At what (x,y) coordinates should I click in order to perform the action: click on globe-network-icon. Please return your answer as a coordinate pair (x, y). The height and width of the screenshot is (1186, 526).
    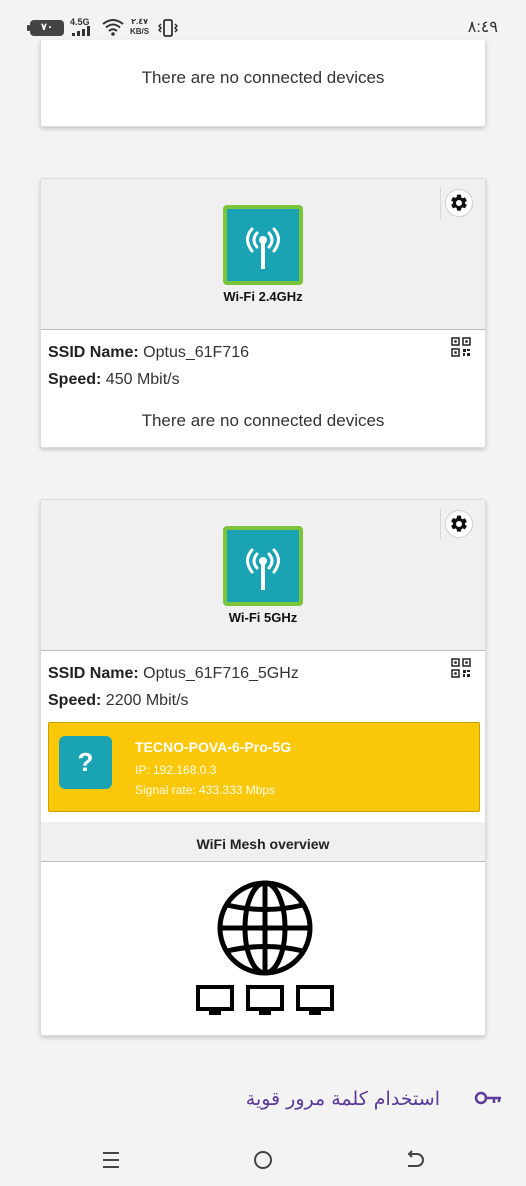
    Looking at the image, I should click on (265, 950).